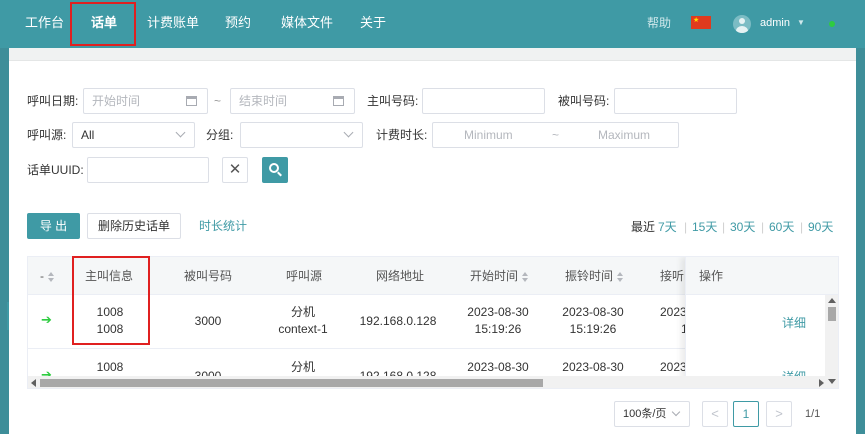  I want to click on username: admin, so click(775, 23).